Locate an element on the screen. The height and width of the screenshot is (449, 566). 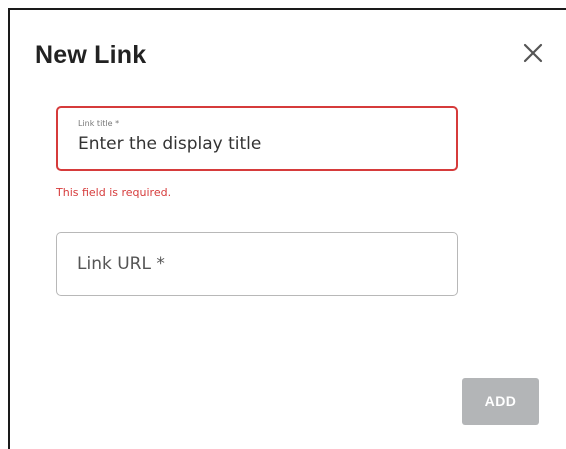
close-icon is located at coordinates (533, 53).